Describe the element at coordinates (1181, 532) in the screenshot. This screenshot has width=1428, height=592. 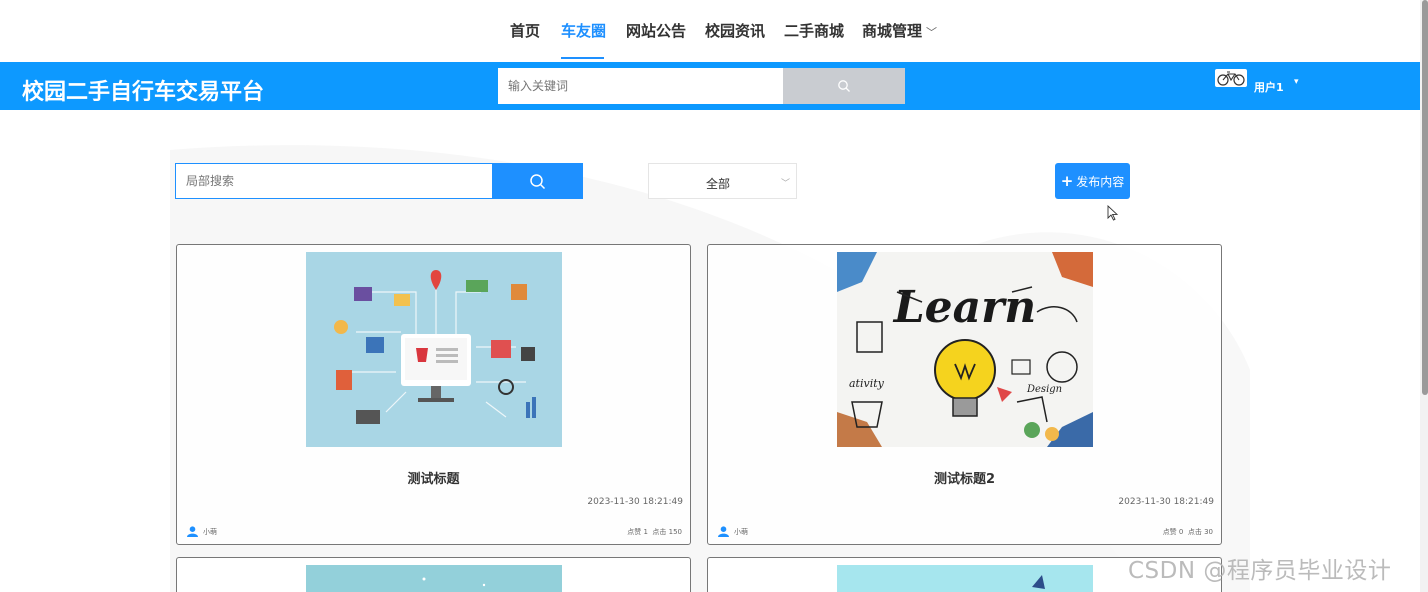
I see `like-count: 0` at that location.